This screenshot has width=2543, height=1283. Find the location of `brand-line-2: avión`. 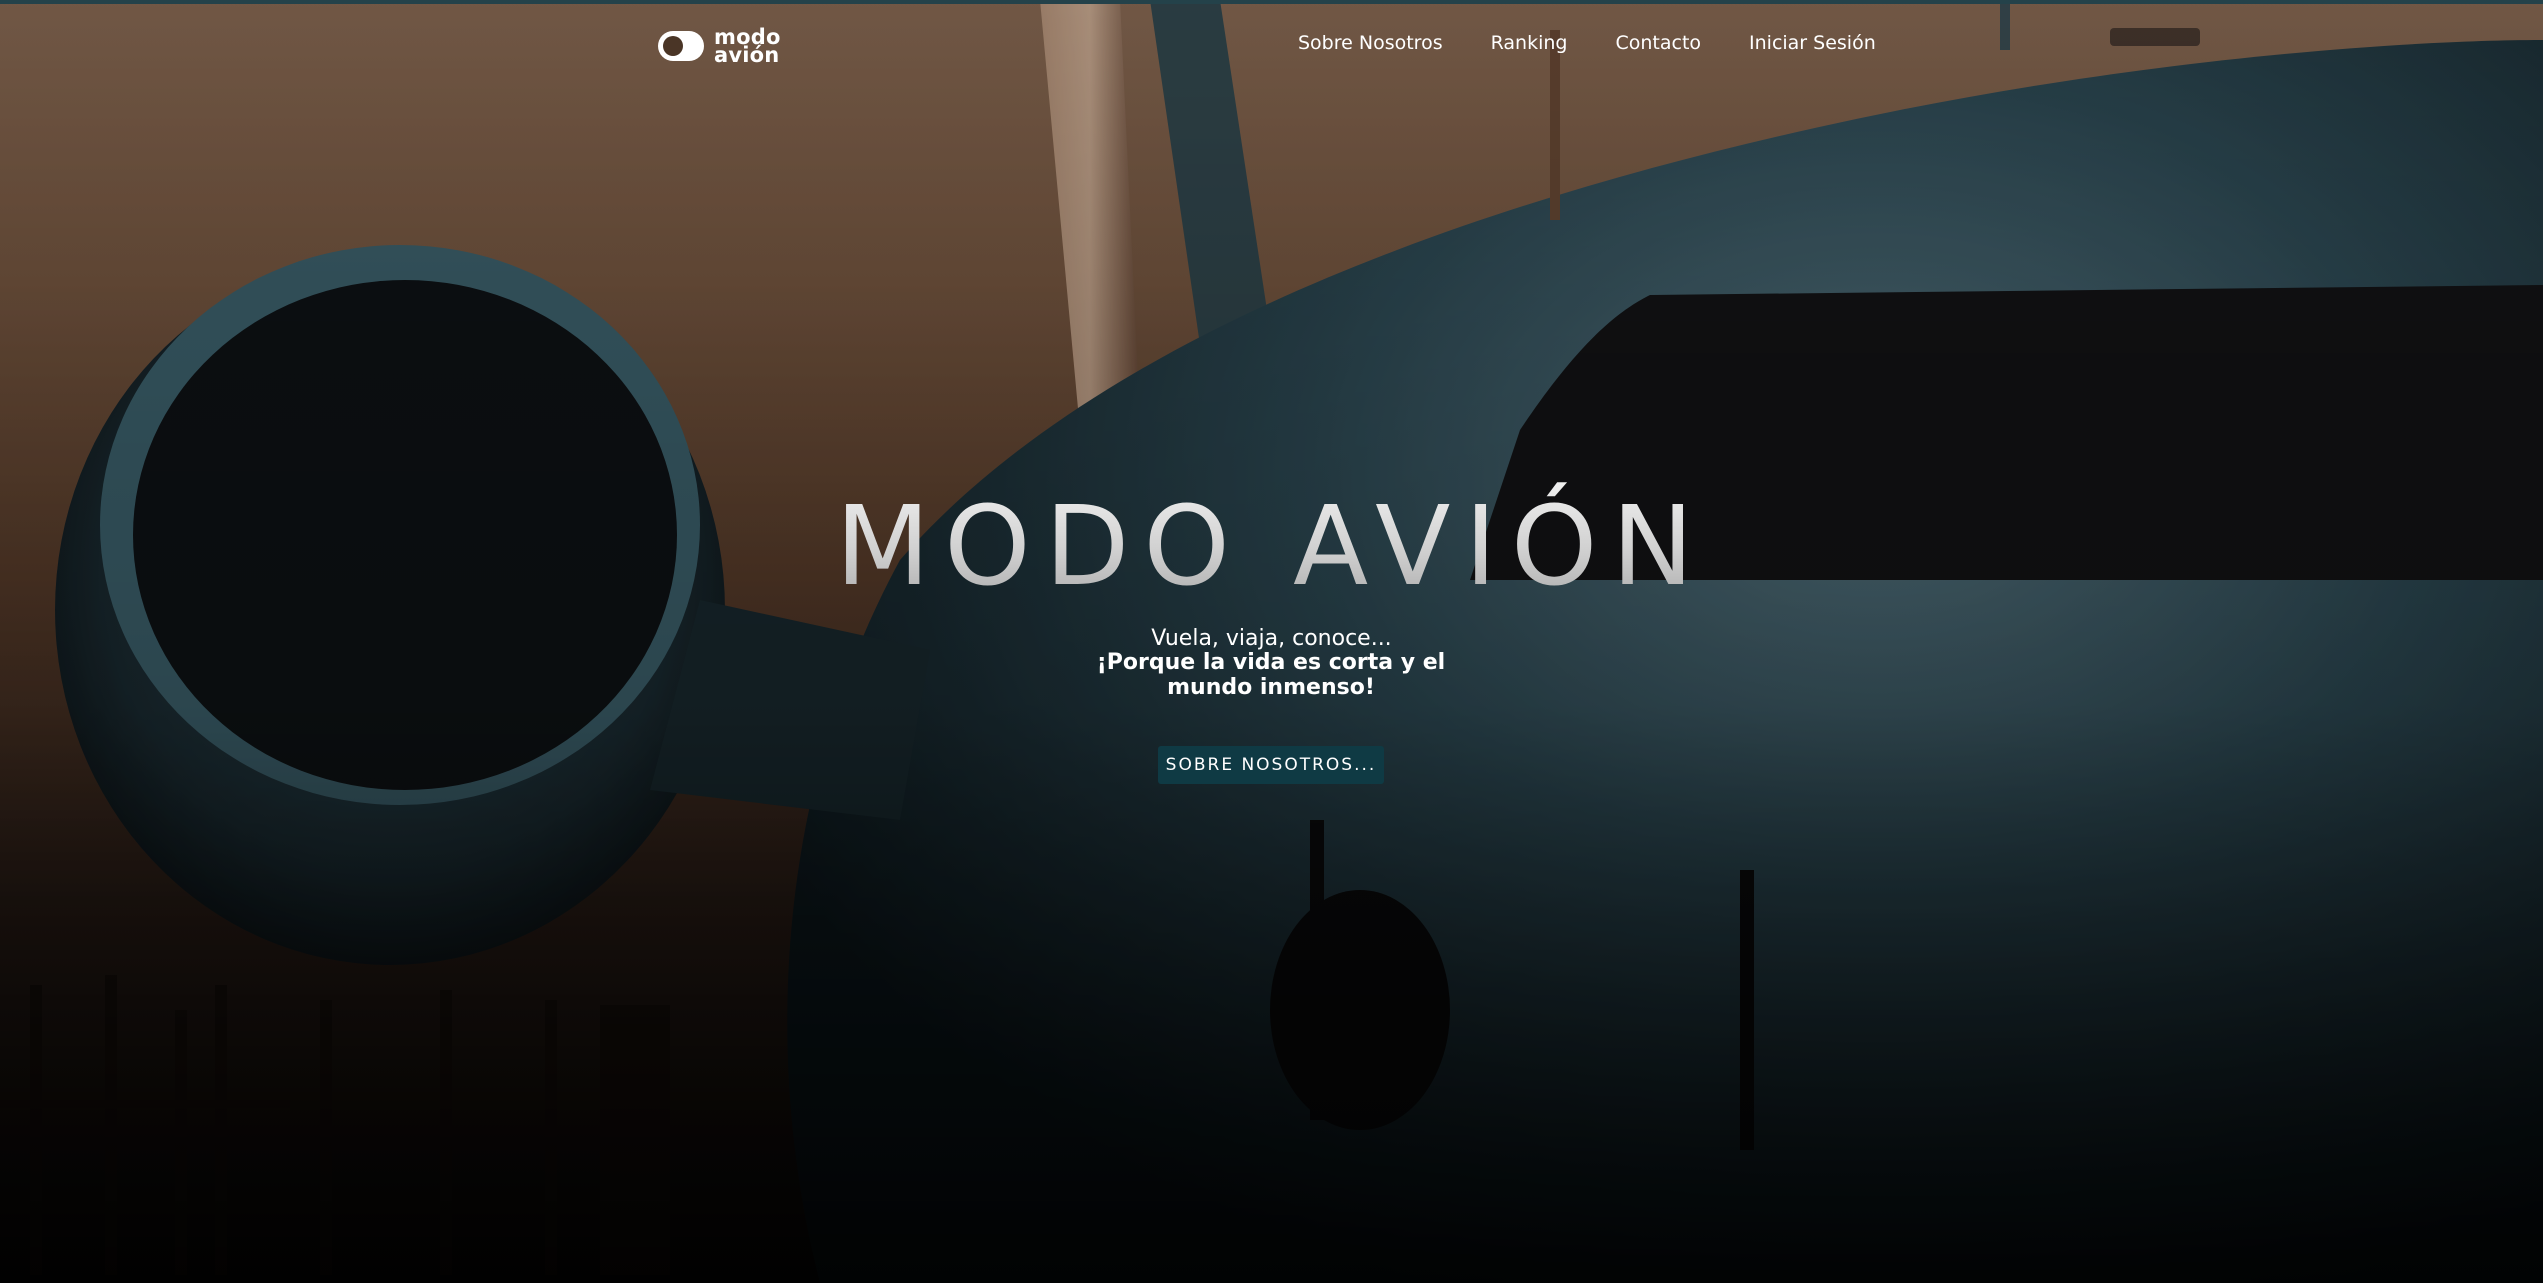

brand-line-2: avión is located at coordinates (747, 55).